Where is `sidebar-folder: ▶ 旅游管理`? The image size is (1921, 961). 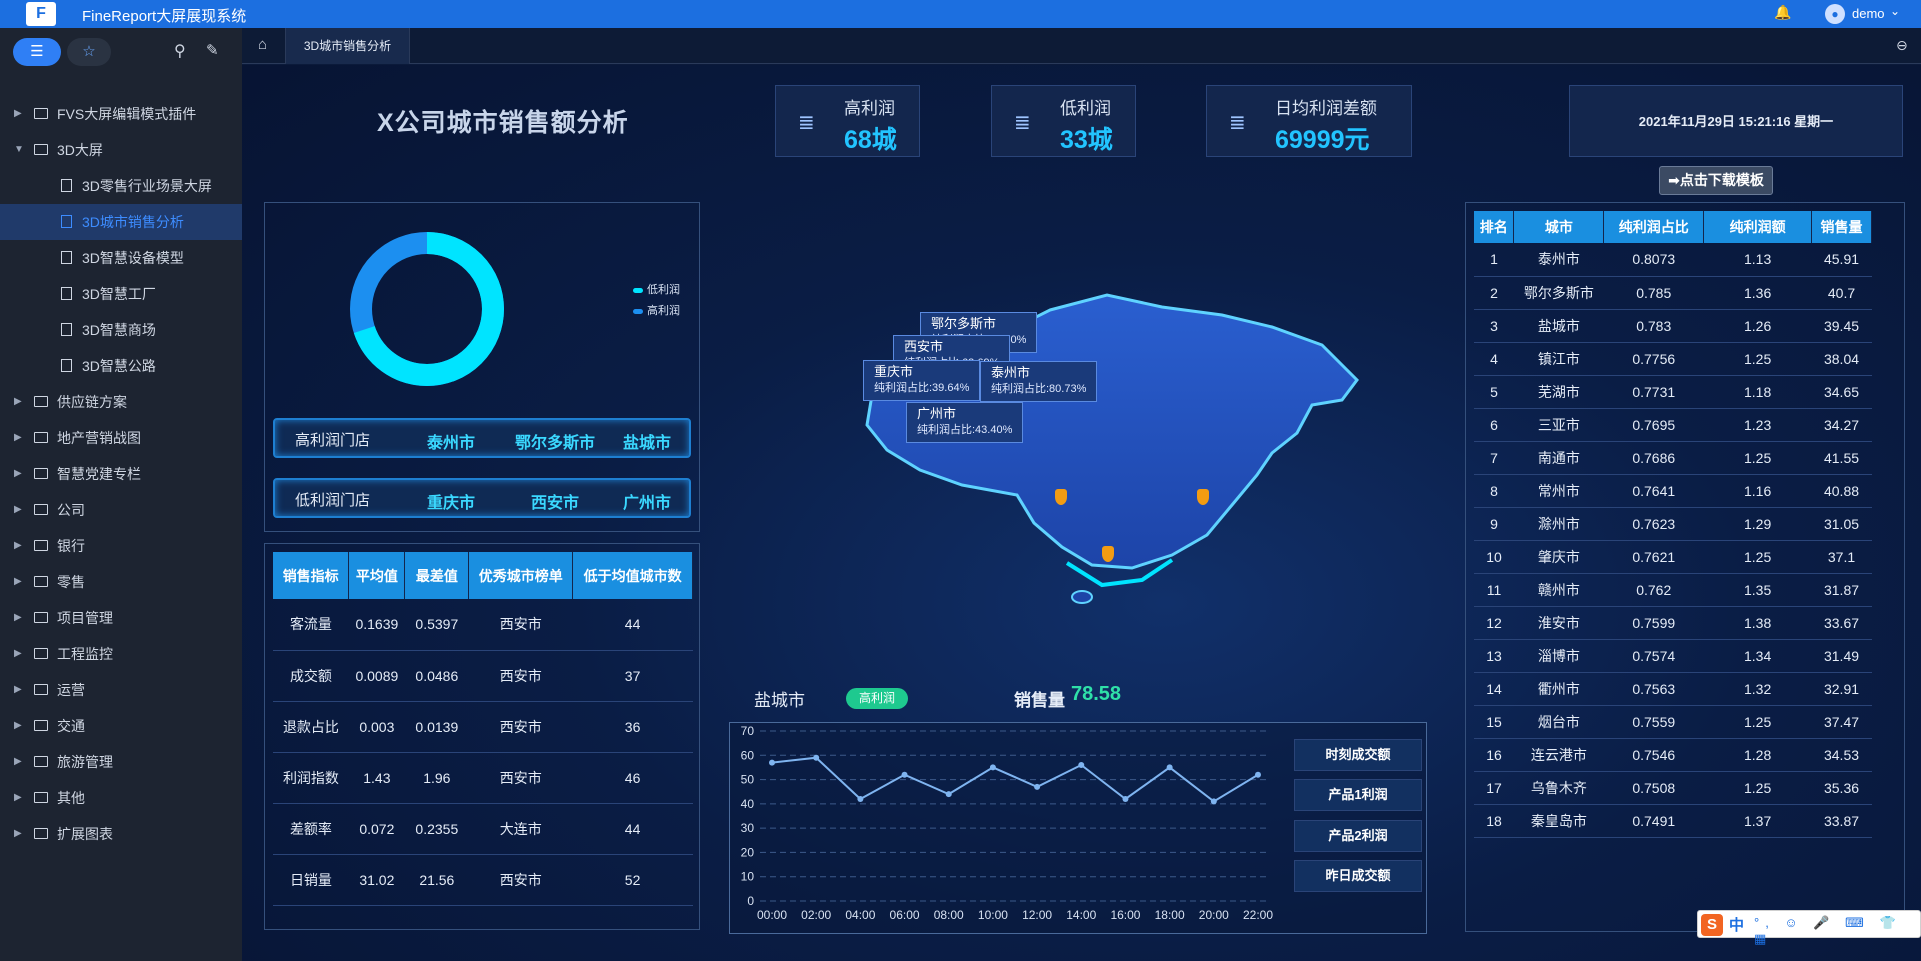 sidebar-folder: ▶ 旅游管理 is located at coordinates (121, 762).